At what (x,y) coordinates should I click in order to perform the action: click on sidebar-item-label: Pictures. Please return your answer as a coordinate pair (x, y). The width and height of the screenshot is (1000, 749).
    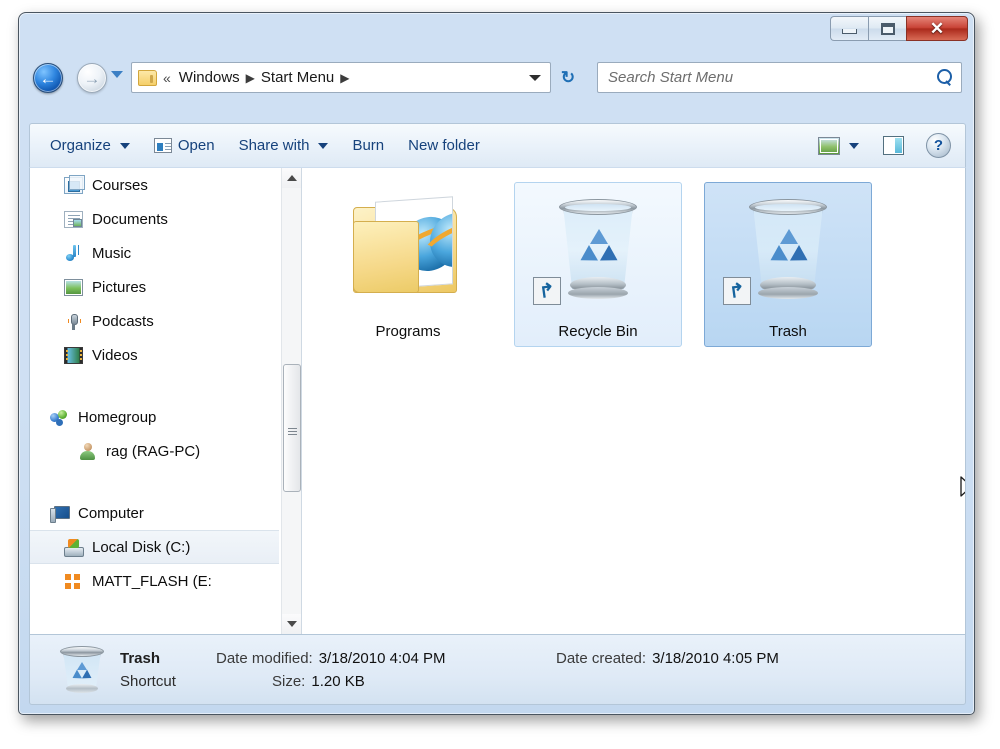
    Looking at the image, I should click on (119, 287).